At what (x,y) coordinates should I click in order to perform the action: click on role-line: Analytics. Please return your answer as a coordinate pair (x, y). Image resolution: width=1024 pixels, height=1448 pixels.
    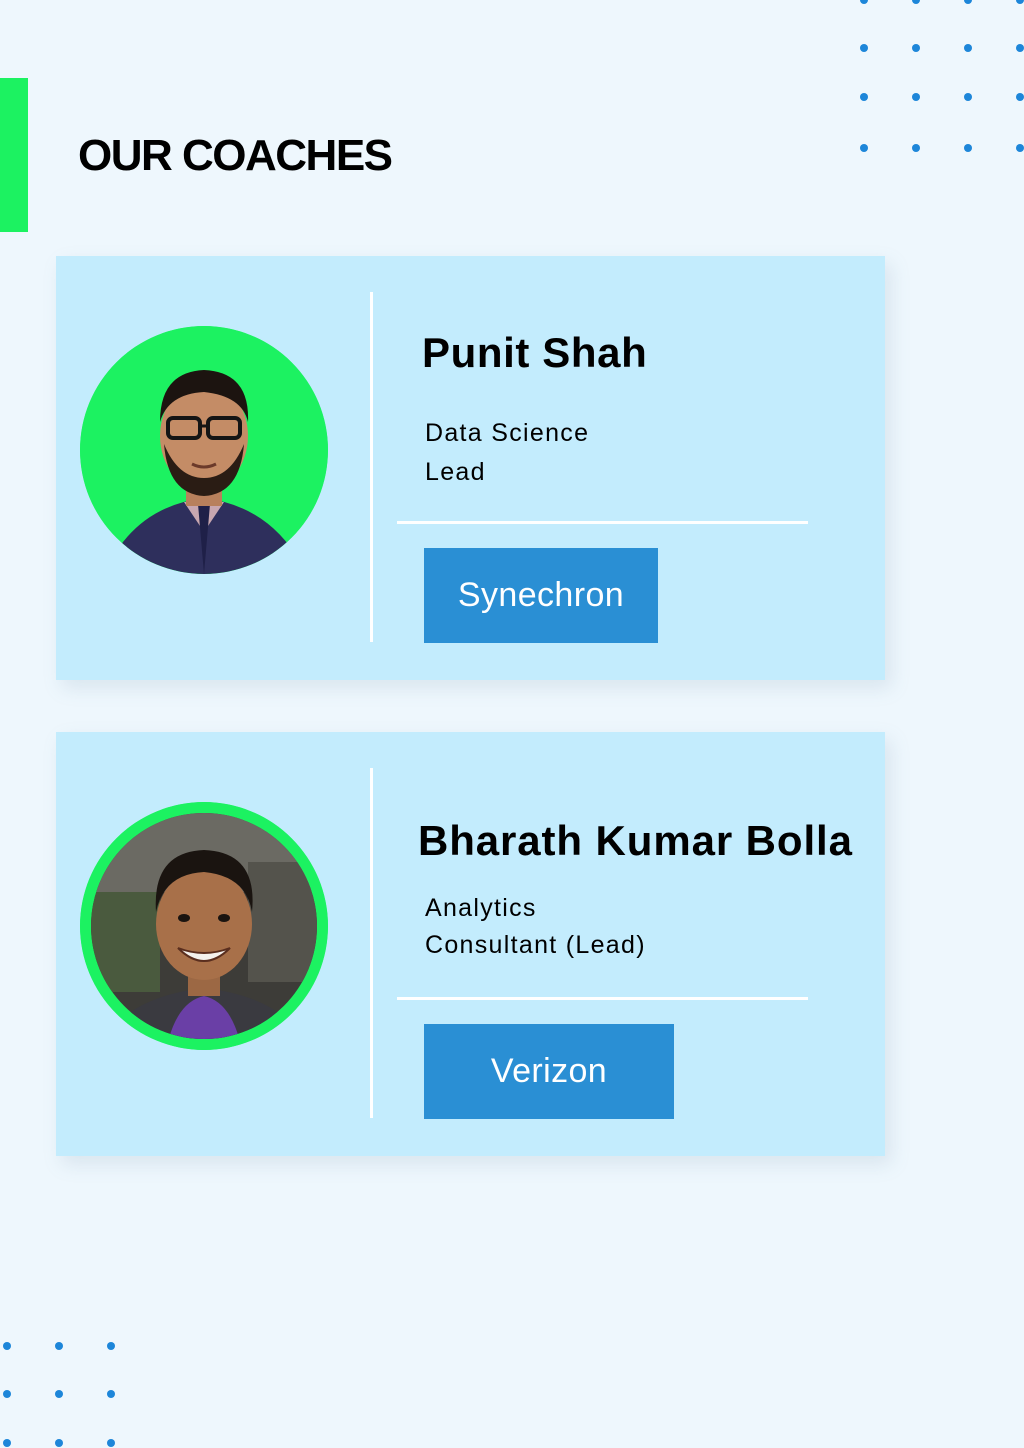
    Looking at the image, I should click on (481, 908).